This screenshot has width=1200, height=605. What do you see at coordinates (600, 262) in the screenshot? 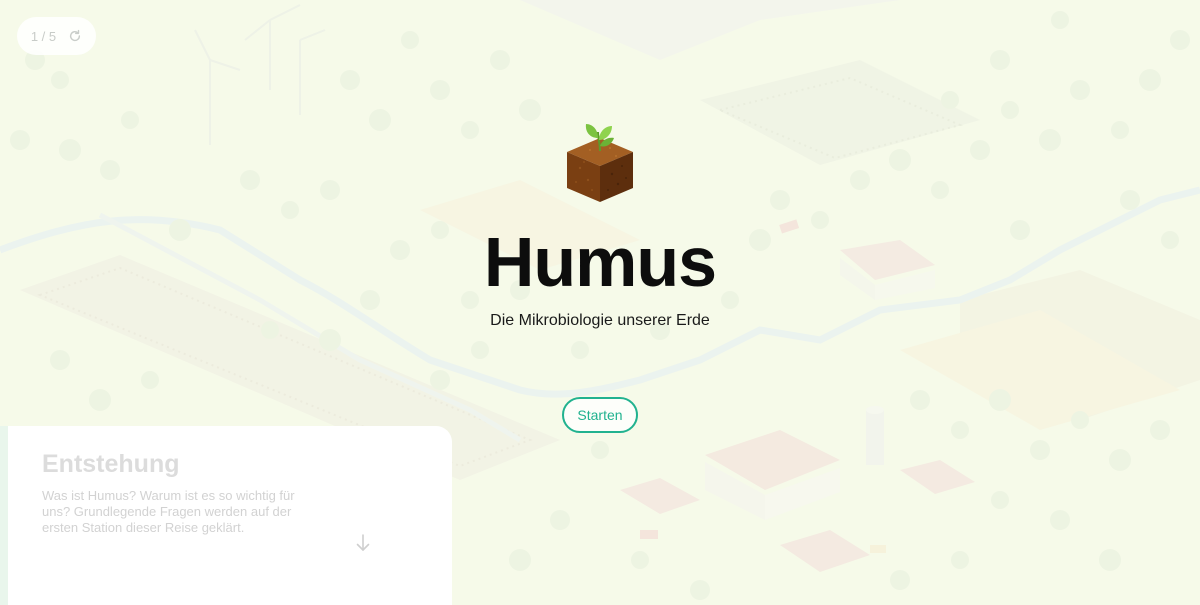
I see `page-title: Humus` at bounding box center [600, 262].